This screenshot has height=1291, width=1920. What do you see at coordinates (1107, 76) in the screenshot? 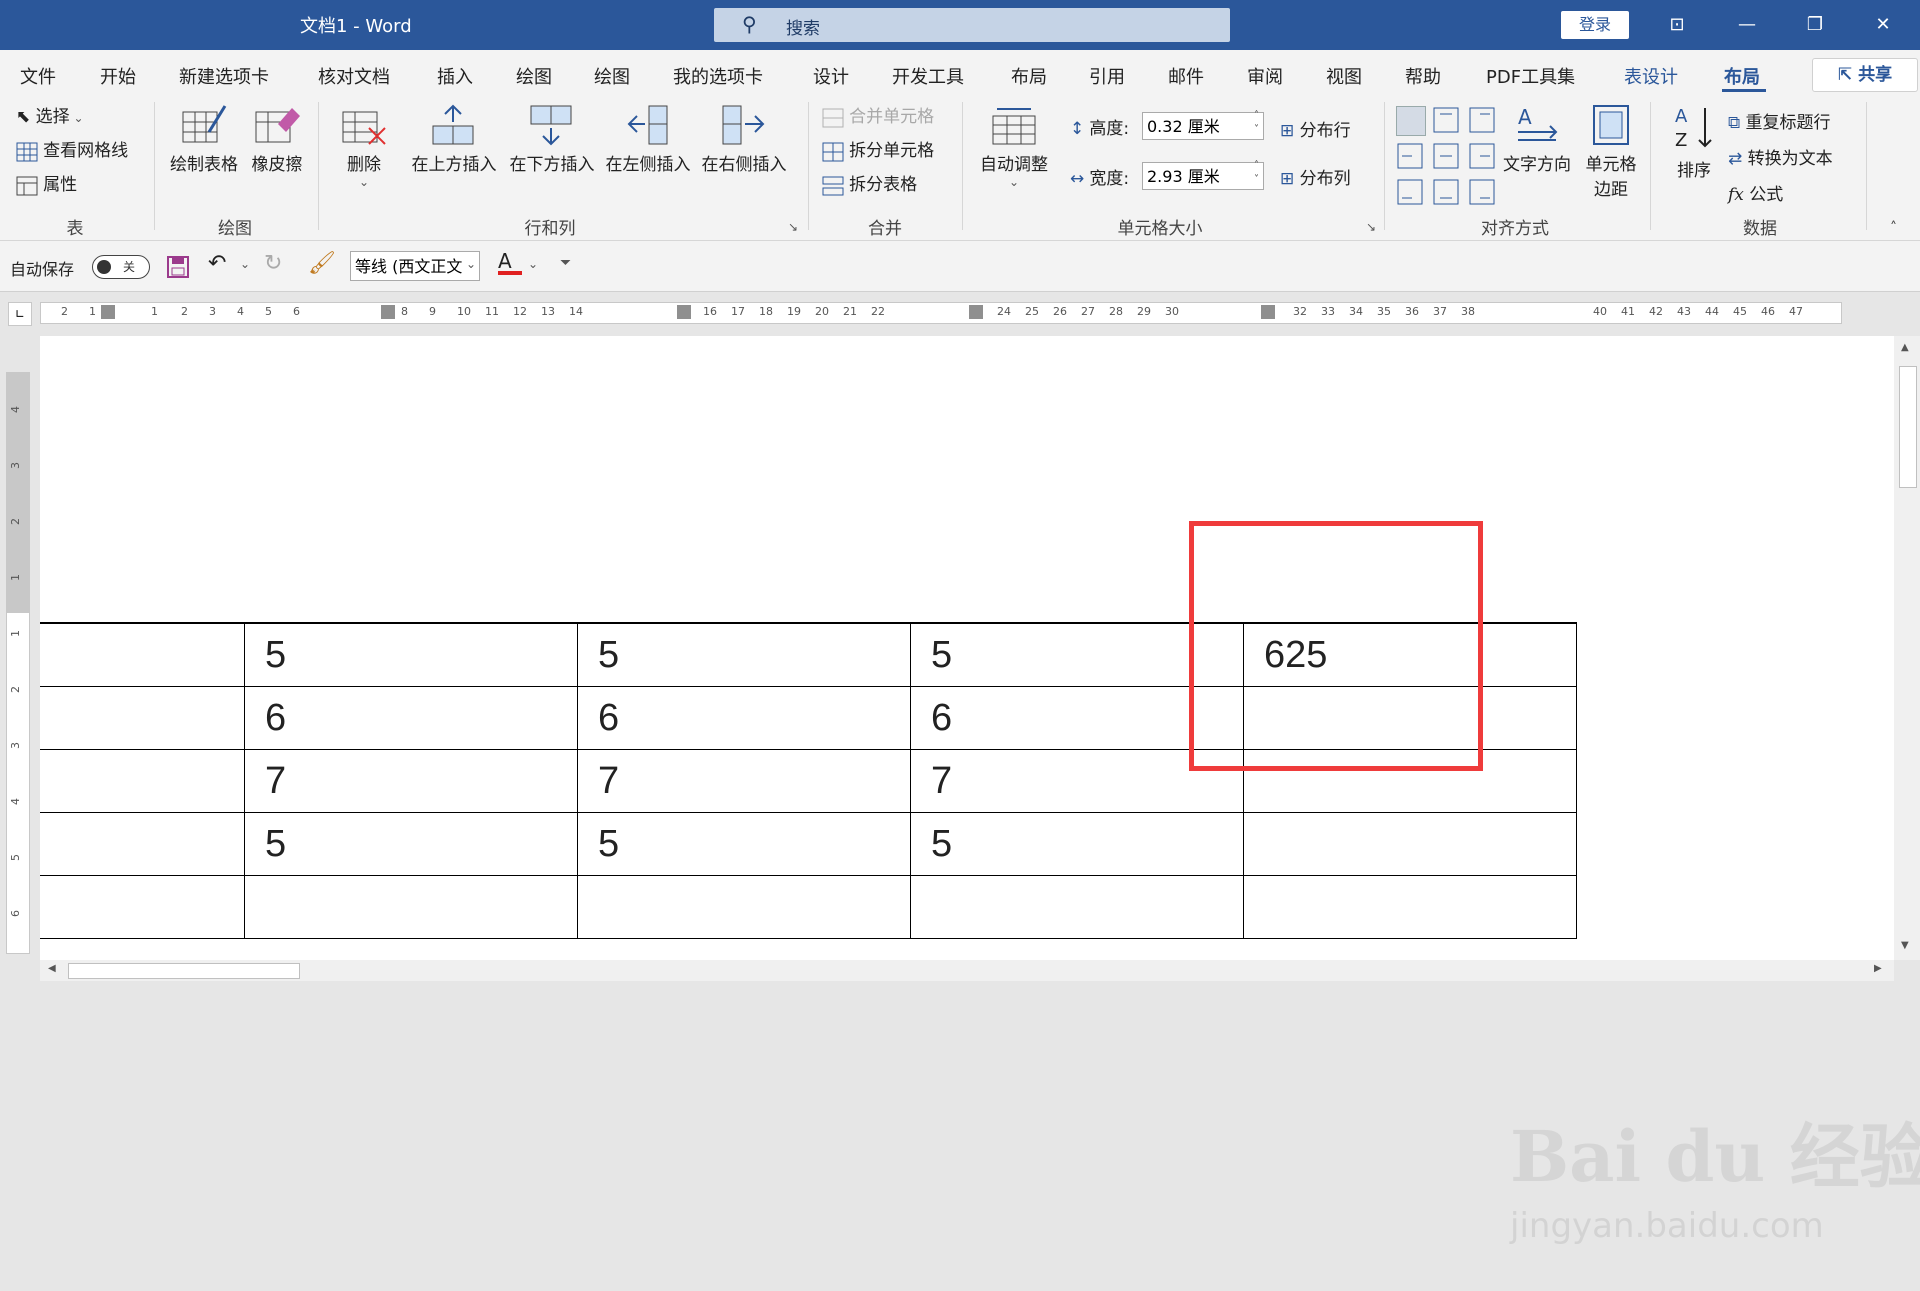
I see `tab-references: 引用` at bounding box center [1107, 76].